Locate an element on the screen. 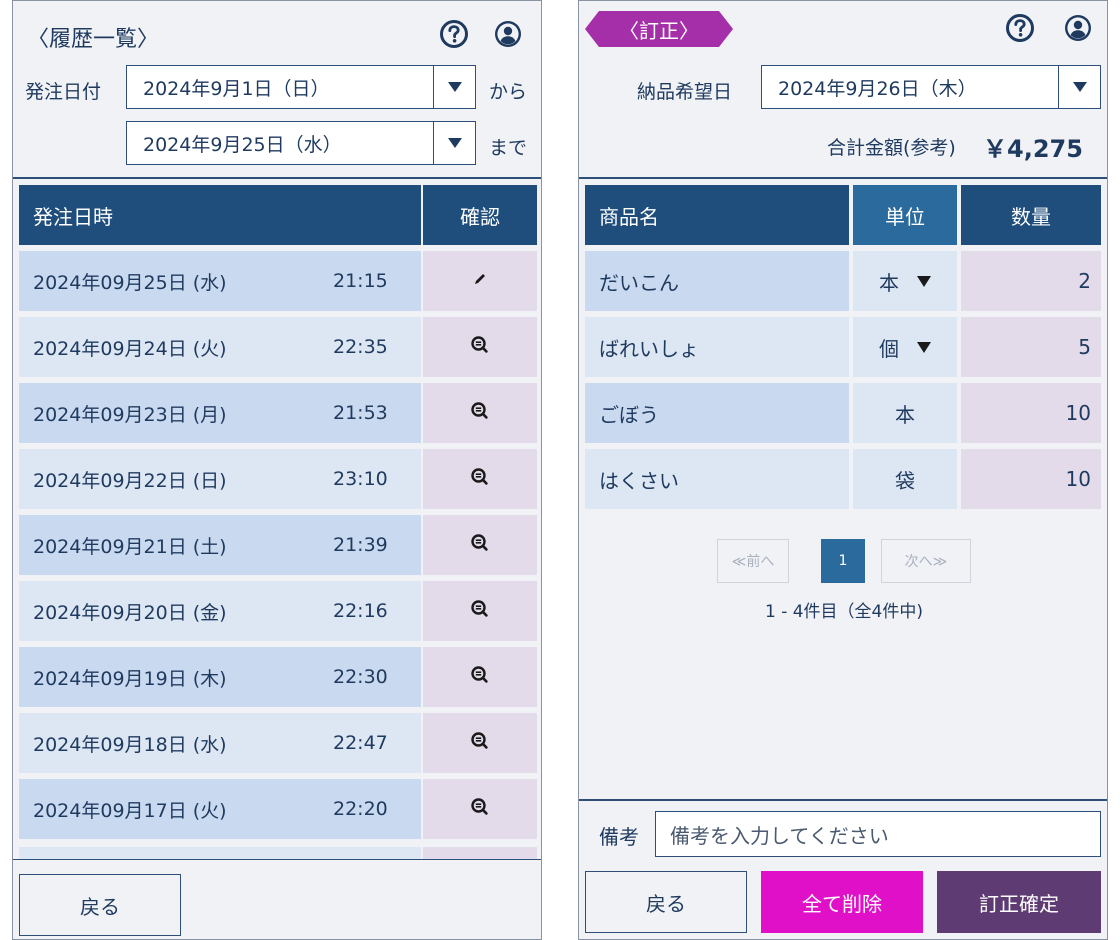 This screenshot has height=940, width=1120. total-label: 合計金額(参考) is located at coordinates (891, 148).